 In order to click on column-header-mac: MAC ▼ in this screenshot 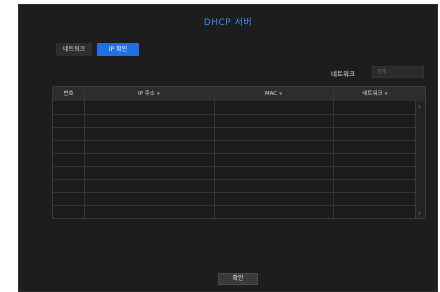, I will do `click(273, 94)`.